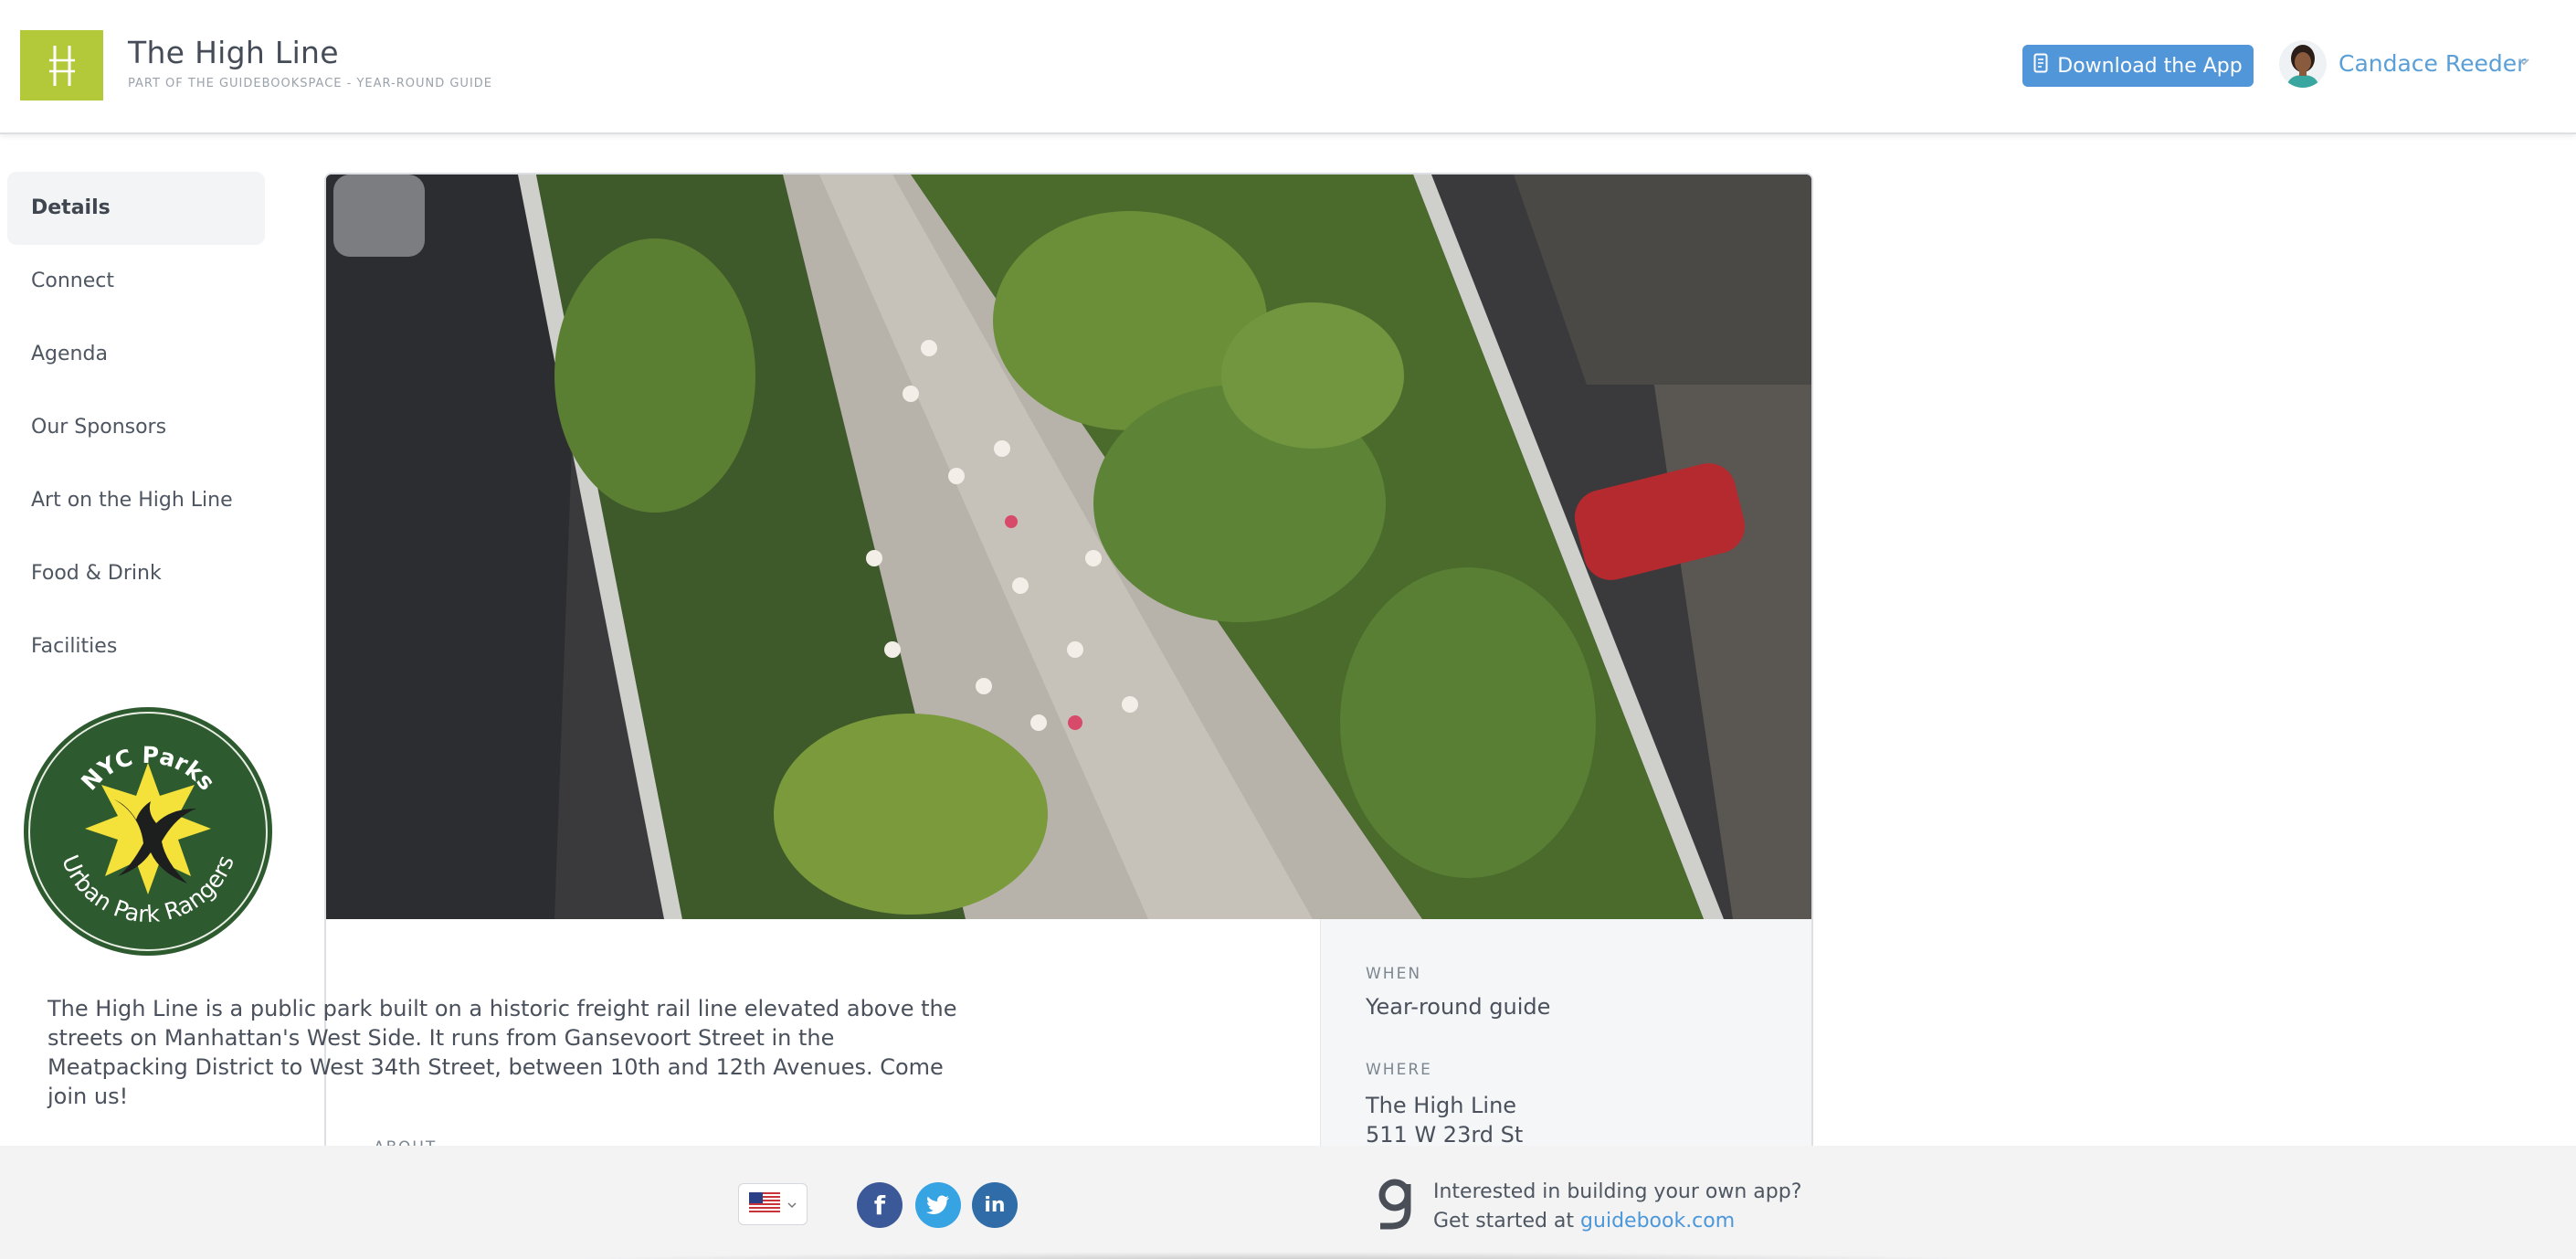  I want to click on where-label: WHERE, so click(1399, 1070).